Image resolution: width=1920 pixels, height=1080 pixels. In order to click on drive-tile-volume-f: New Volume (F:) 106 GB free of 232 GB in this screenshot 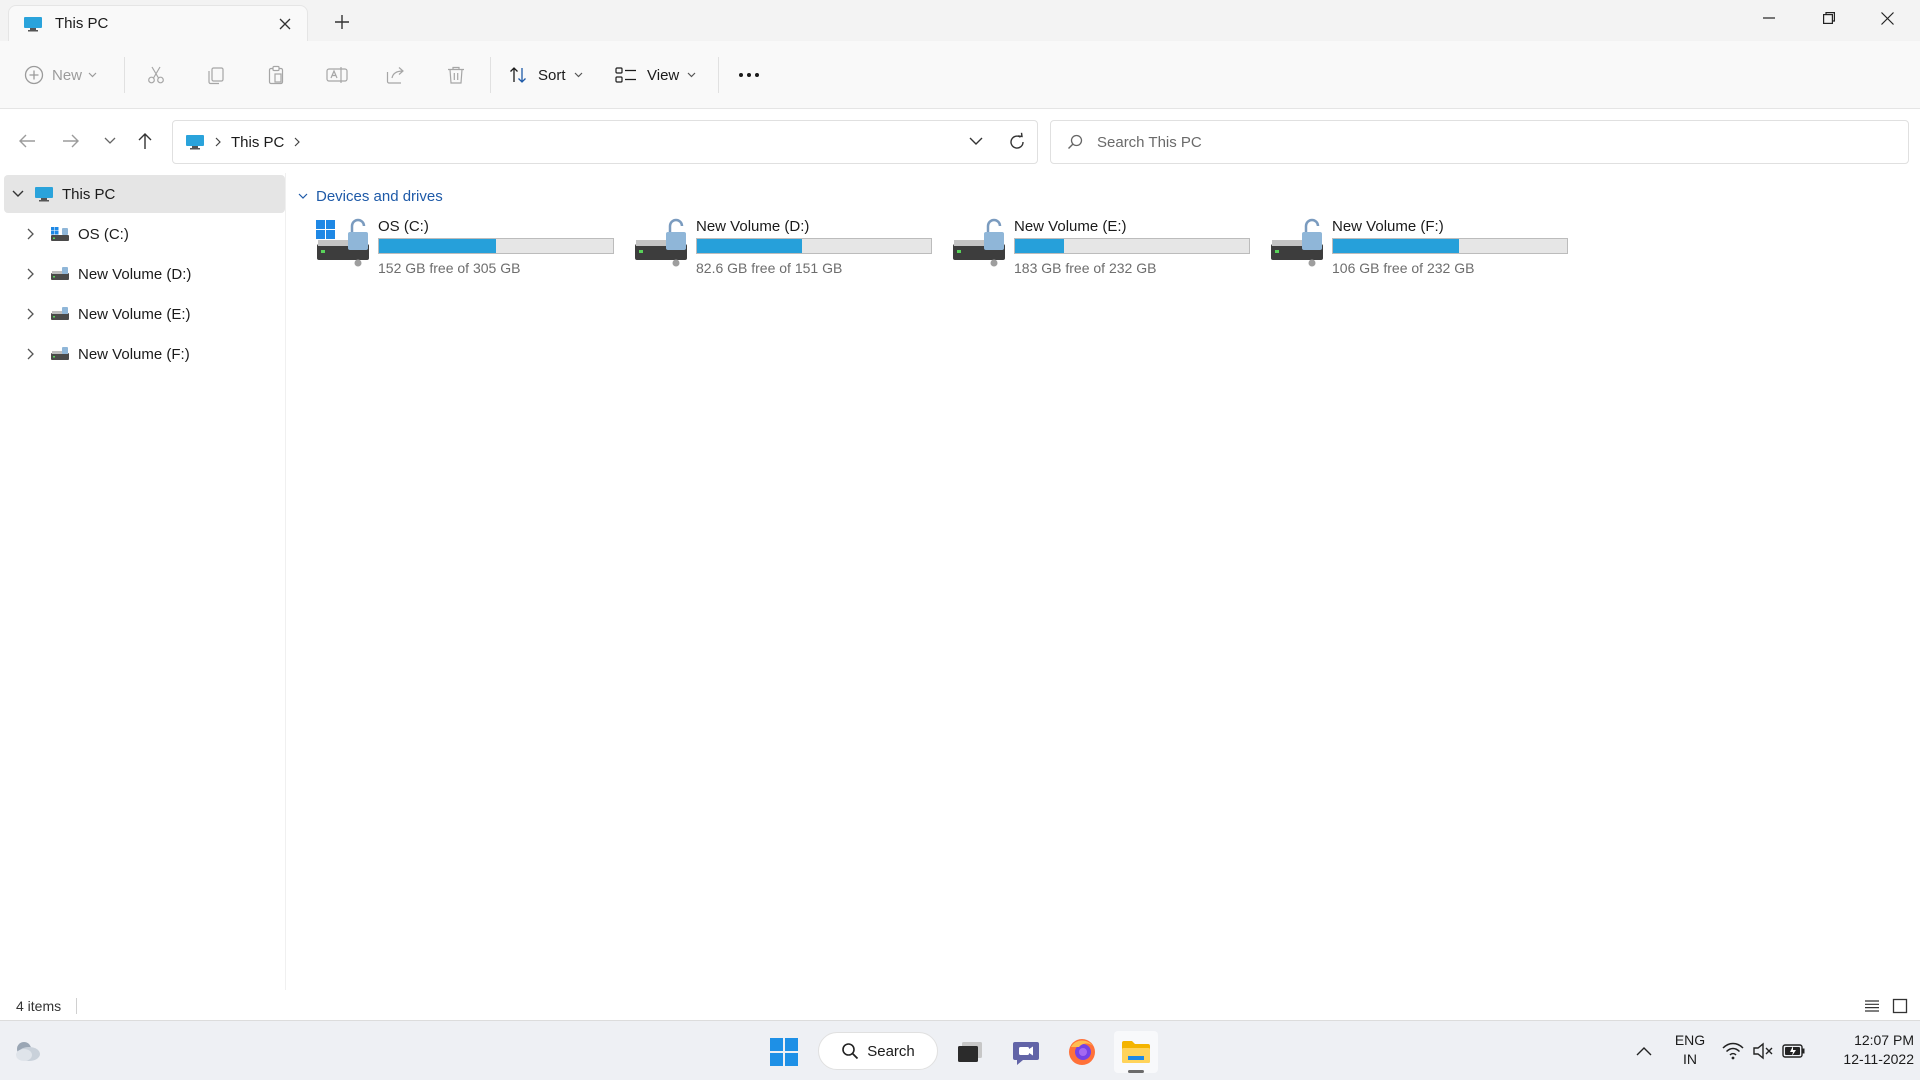, I will do `click(1420, 247)`.